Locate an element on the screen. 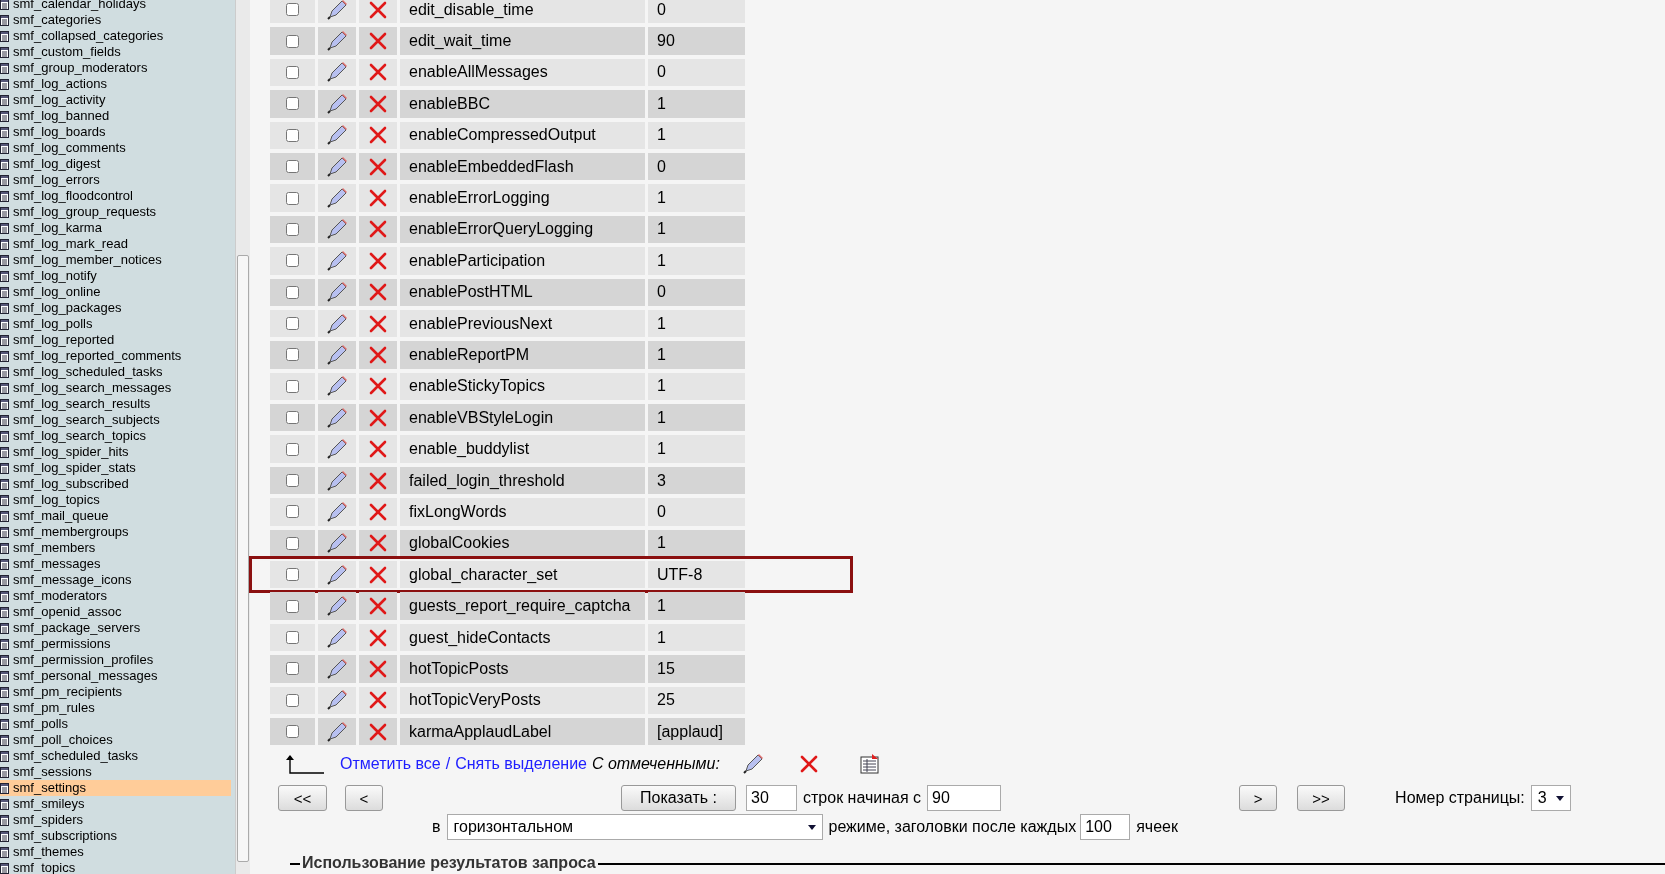 This screenshot has width=1665, height=874. previous-page-button: < is located at coordinates (364, 798).